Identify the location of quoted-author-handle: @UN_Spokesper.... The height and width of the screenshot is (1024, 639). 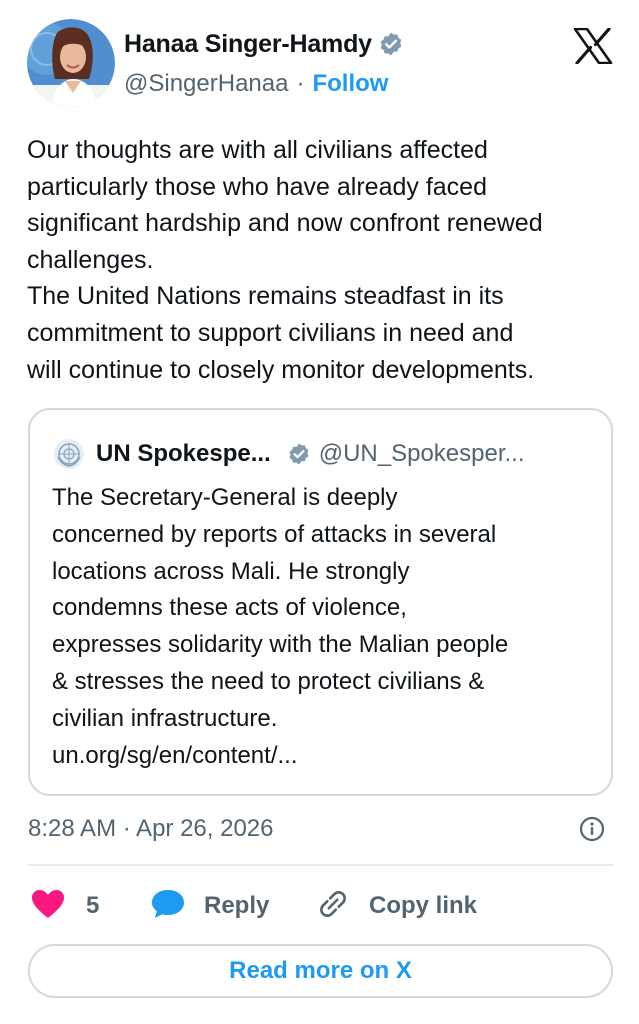
(421, 453).